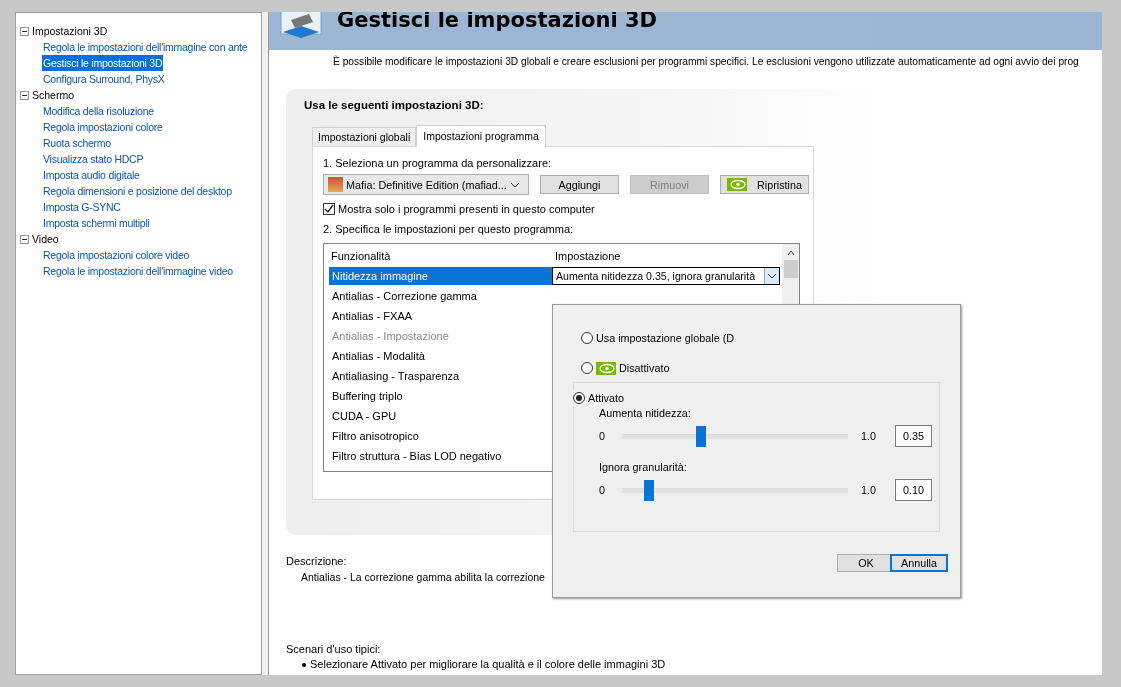  What do you see at coordinates (96, 223) in the screenshot?
I see `tree-item: Imposta schermi multipli` at bounding box center [96, 223].